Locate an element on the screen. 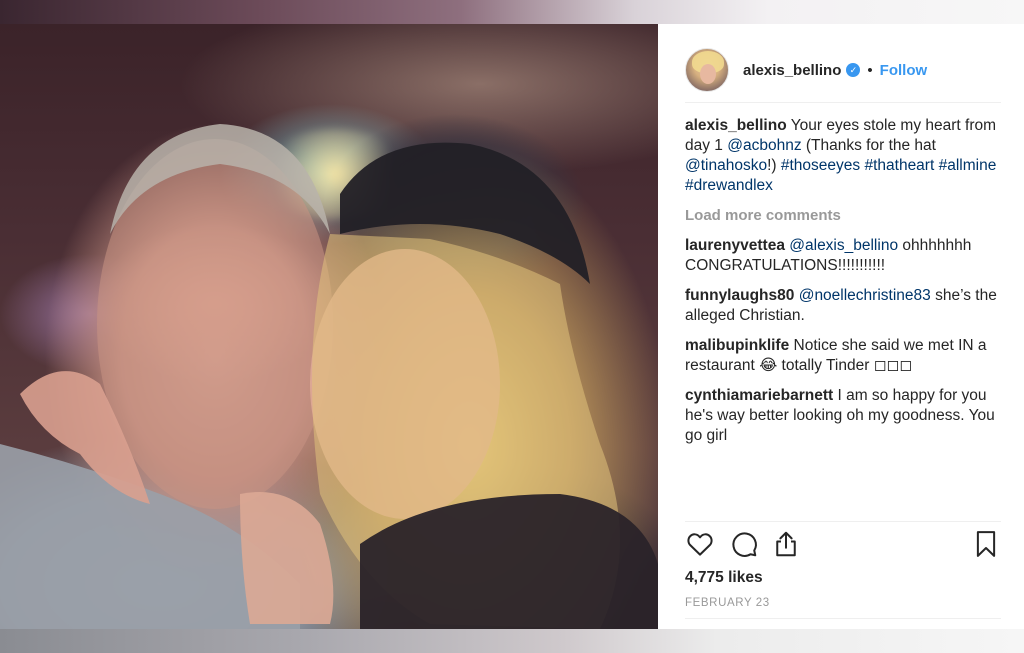 This screenshot has height=653, width=1024. share-button is located at coordinates (786, 544).